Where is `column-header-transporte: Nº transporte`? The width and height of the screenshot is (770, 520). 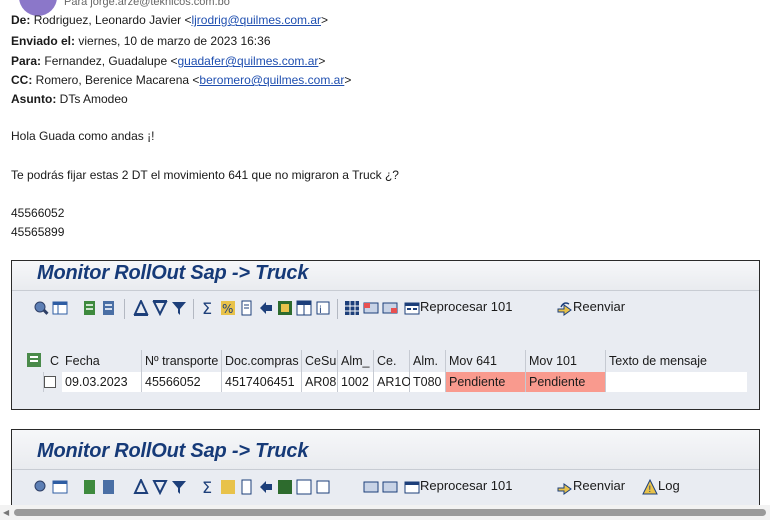 column-header-transporte: Nº transporte is located at coordinates (182, 361).